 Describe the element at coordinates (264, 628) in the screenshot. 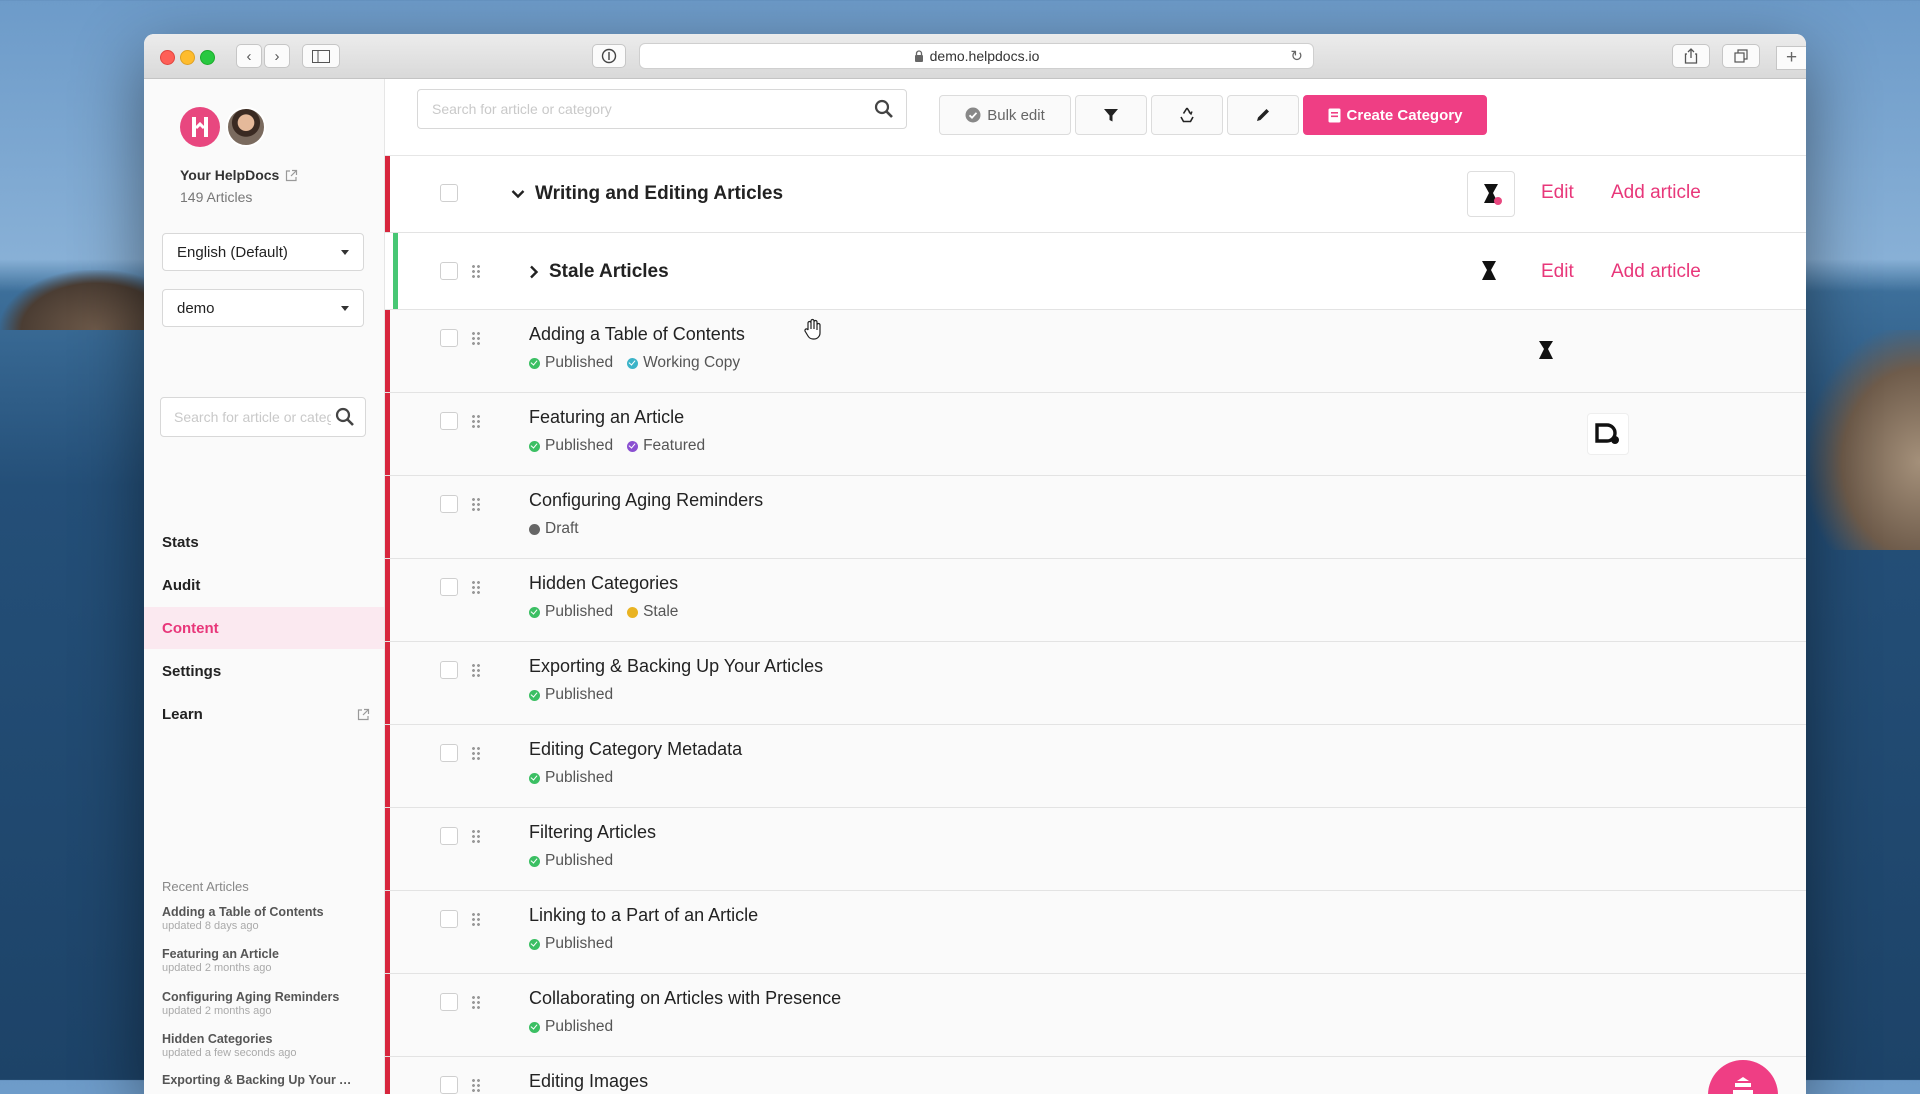

I see `nav-content: Content` at that location.